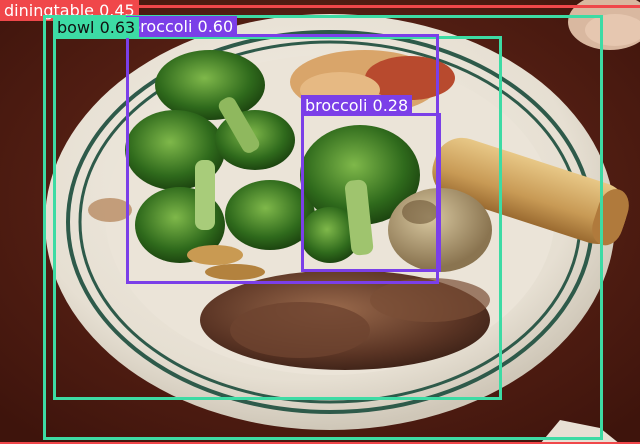 The image size is (640, 444). I want to click on broccoli-small-bounding-box, so click(371, 192).